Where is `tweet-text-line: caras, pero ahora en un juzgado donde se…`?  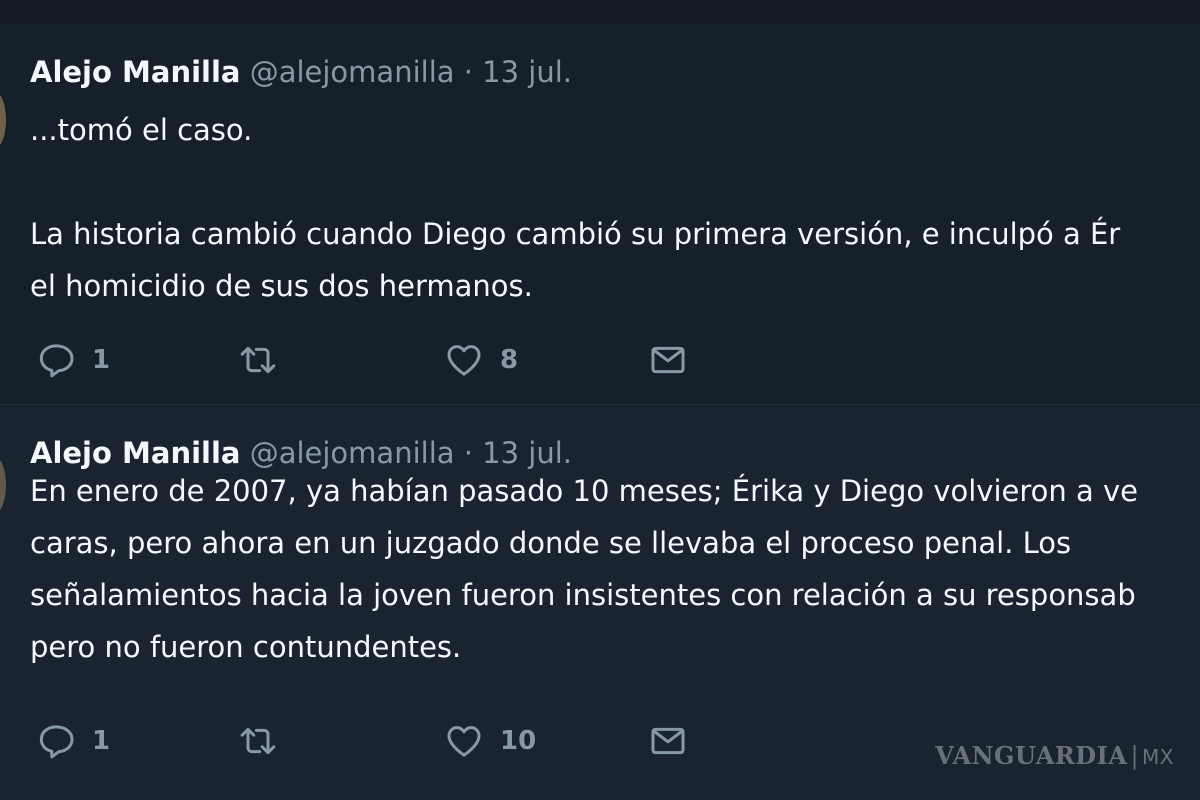 tweet-text-line: caras, pero ahora en un juzgado donde se… is located at coordinates (551, 543).